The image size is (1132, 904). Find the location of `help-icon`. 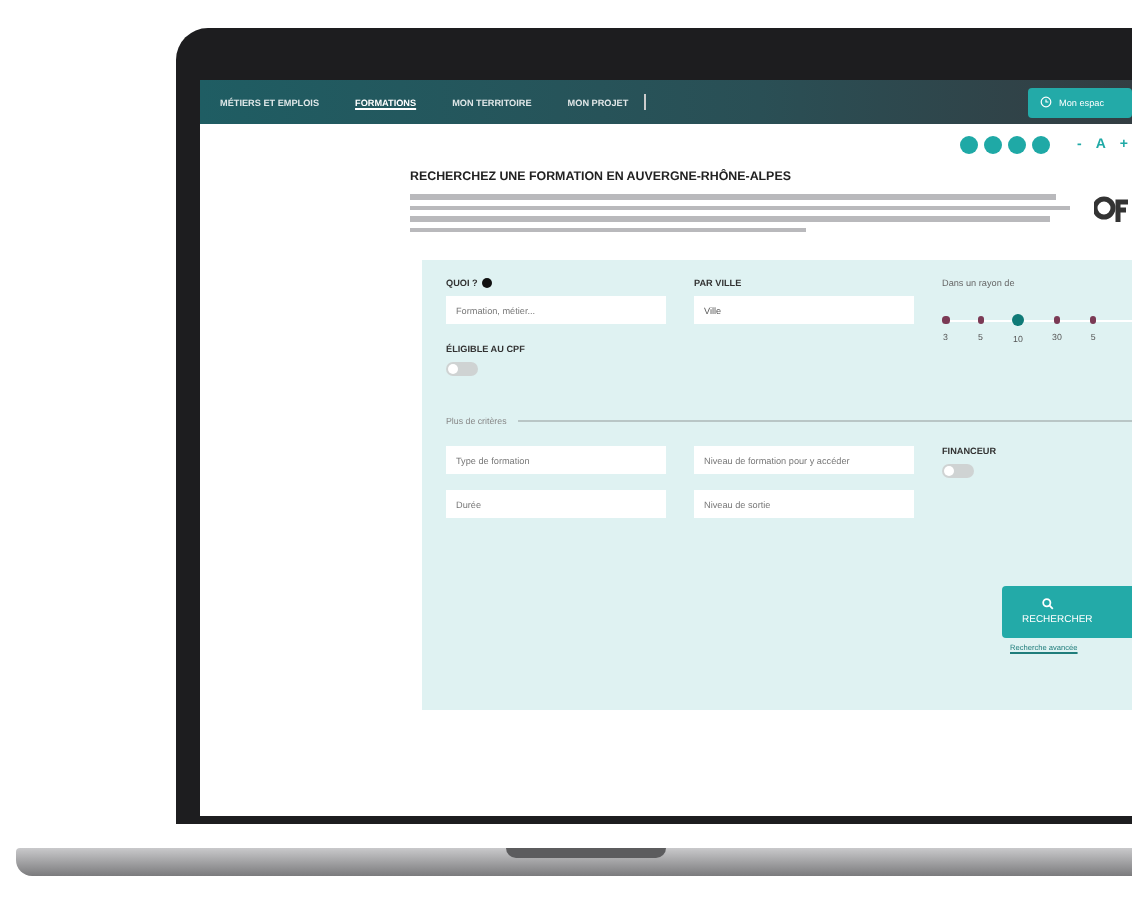

help-icon is located at coordinates (486, 283).